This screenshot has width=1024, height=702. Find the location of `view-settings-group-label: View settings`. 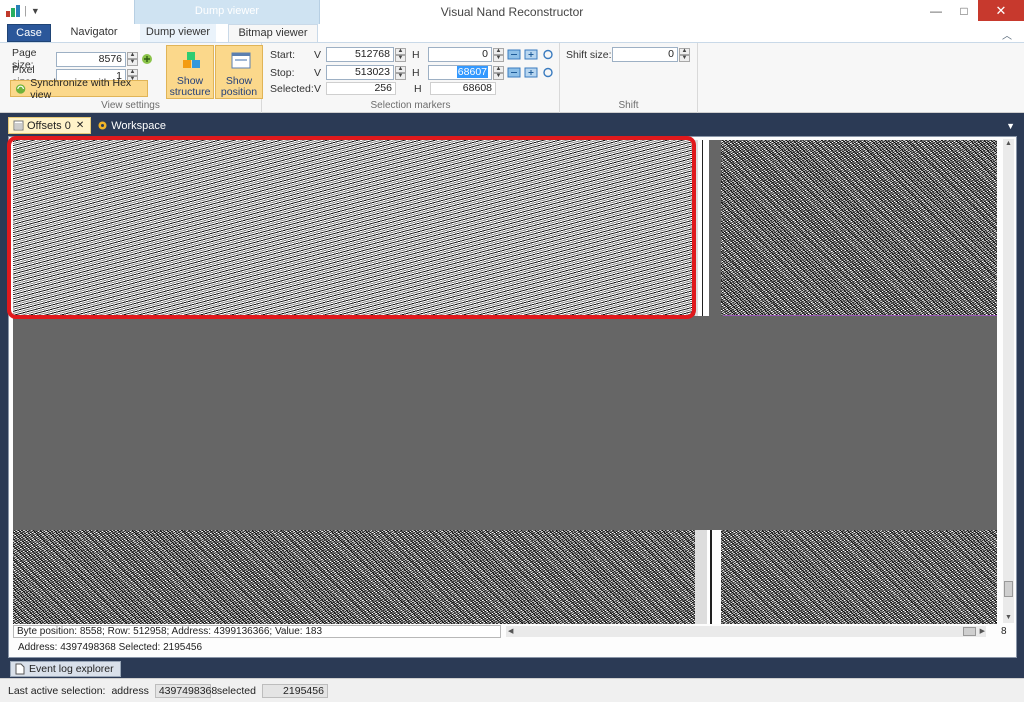

view-settings-group-label: View settings is located at coordinates (130, 105).